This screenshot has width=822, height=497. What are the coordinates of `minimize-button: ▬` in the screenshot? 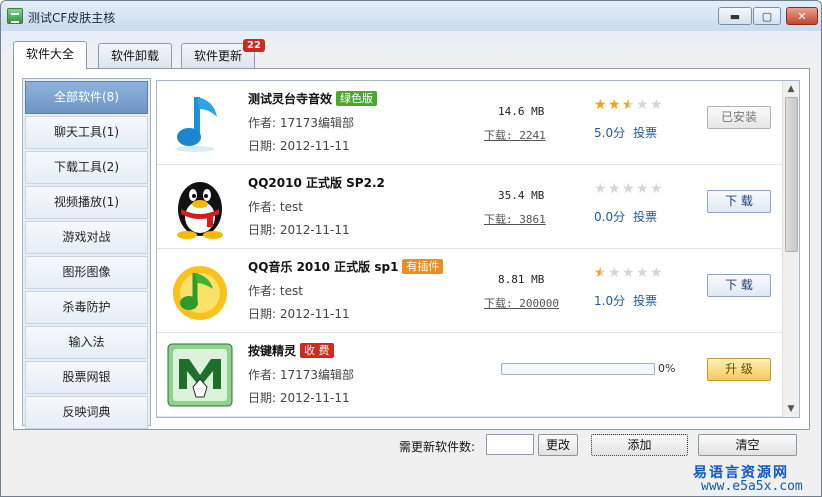 It's located at (735, 16).